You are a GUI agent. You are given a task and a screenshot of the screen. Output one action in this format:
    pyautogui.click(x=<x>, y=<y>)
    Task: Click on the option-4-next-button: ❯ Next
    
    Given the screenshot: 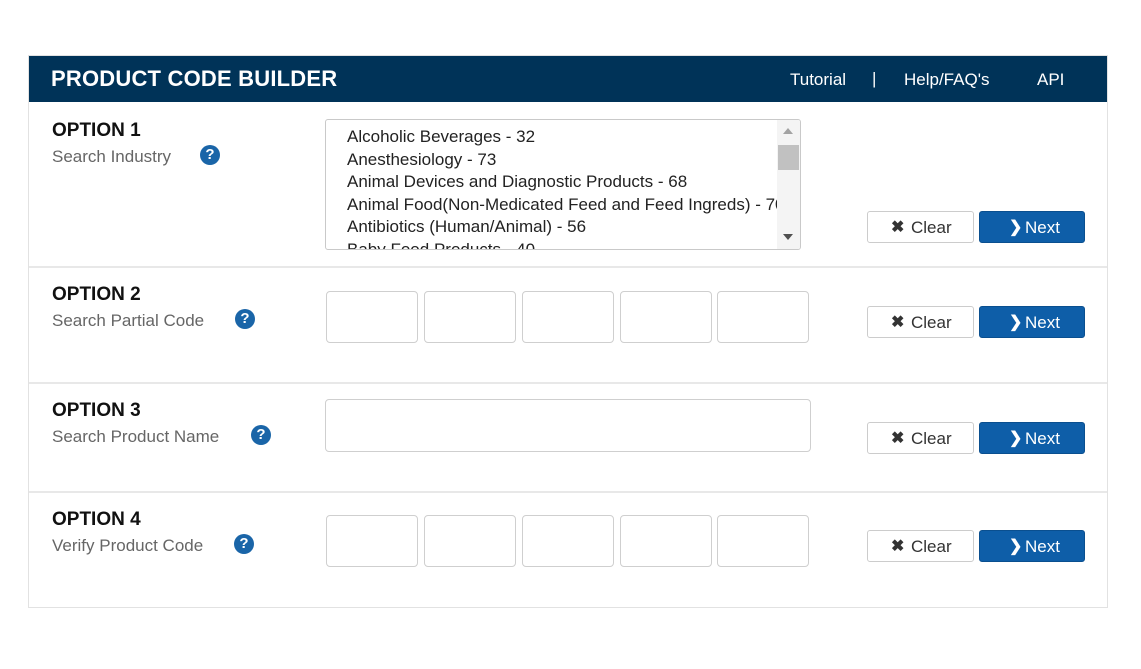 What is the action you would take?
    pyautogui.click(x=1032, y=546)
    